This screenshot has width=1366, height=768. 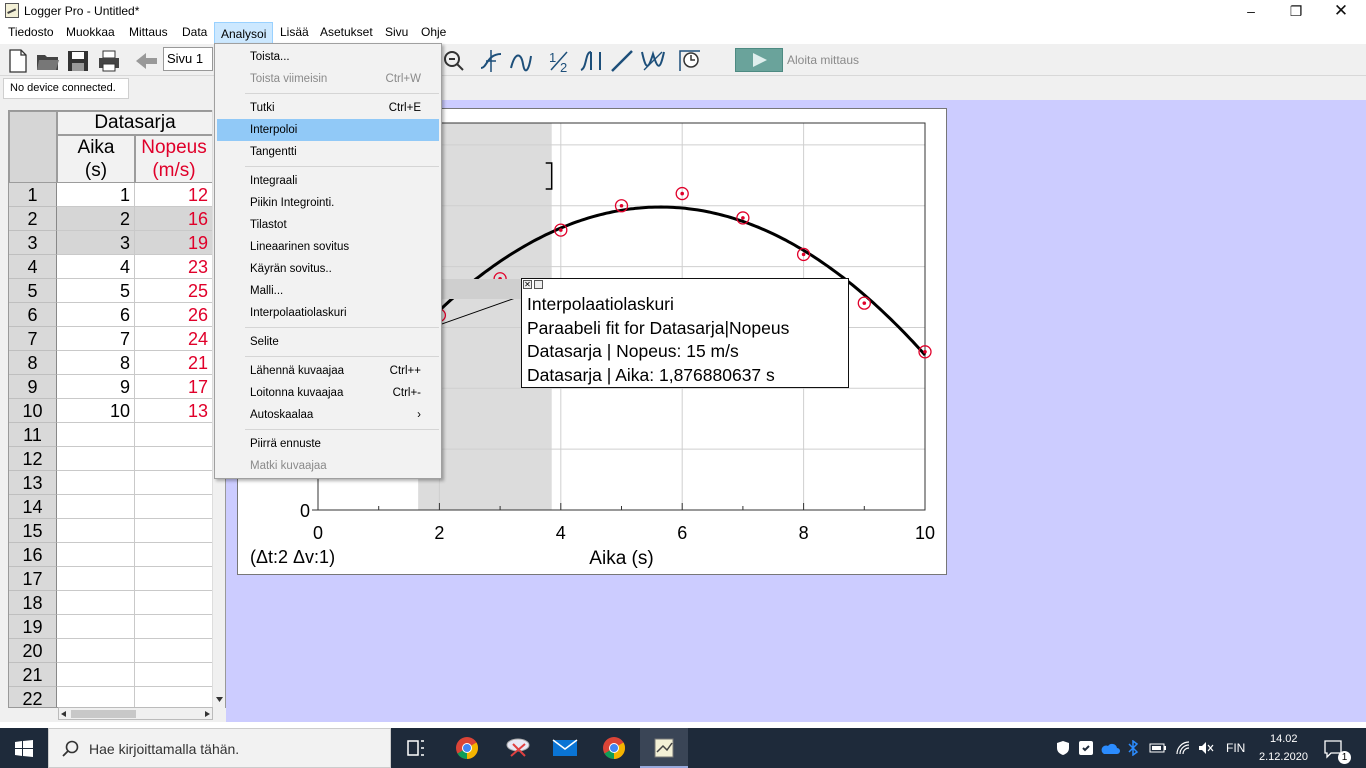 I want to click on table-row: 9 9 17, so click(x=111, y=387).